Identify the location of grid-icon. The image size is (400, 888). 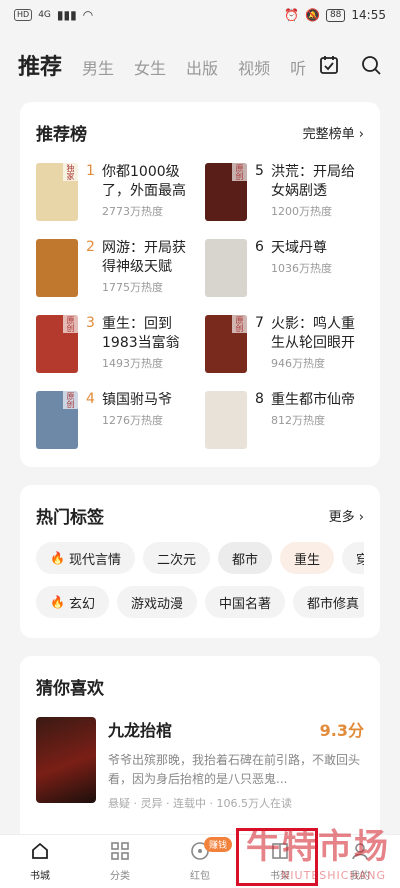
(120, 852).